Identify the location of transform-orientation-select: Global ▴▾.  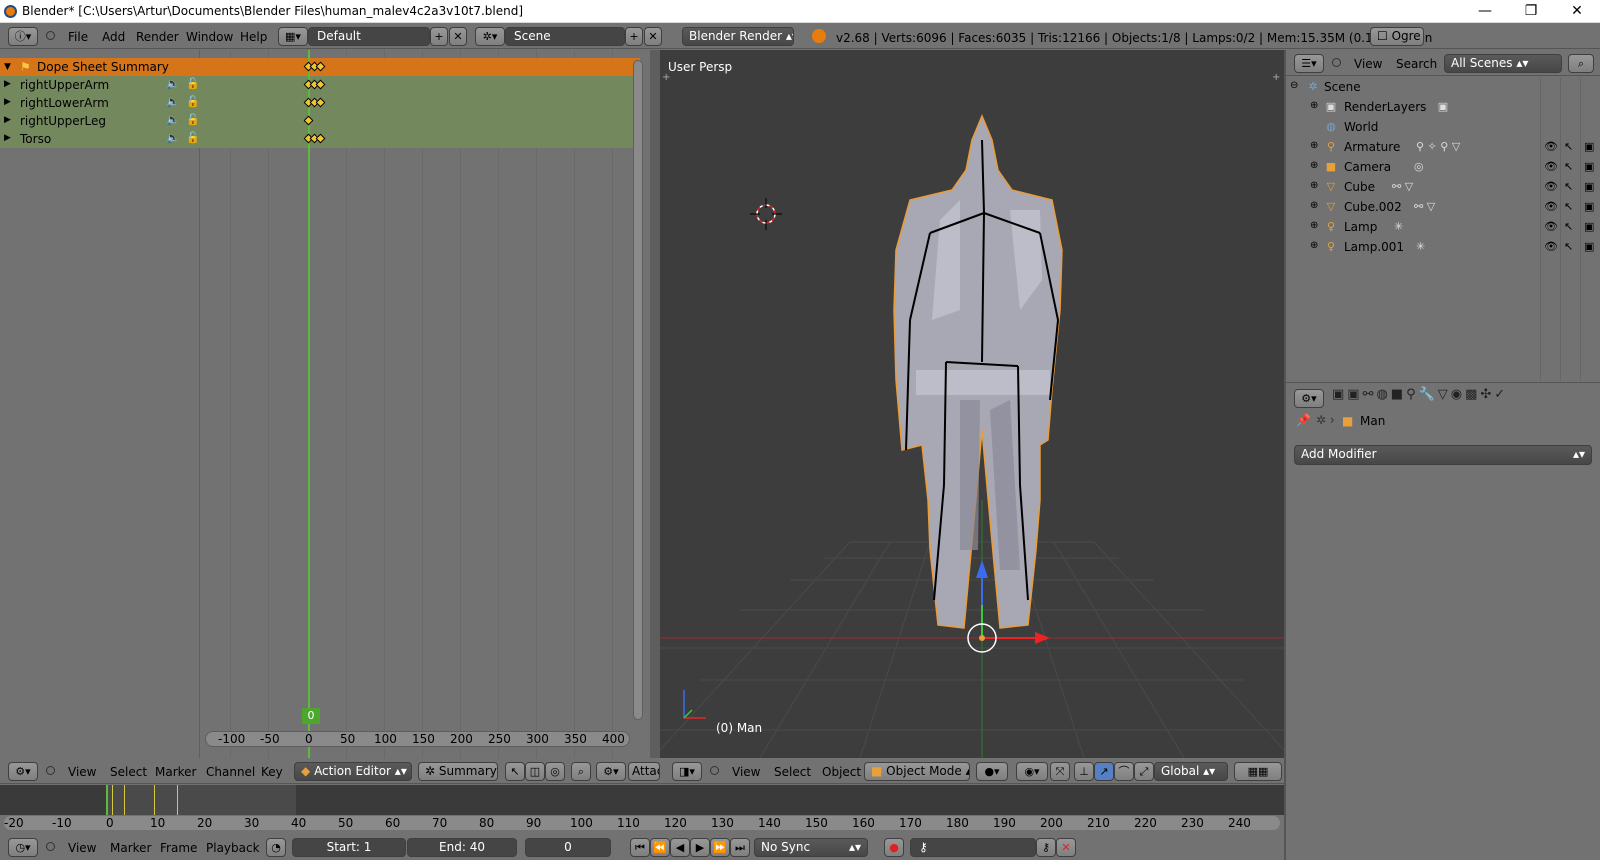
(1191, 771).